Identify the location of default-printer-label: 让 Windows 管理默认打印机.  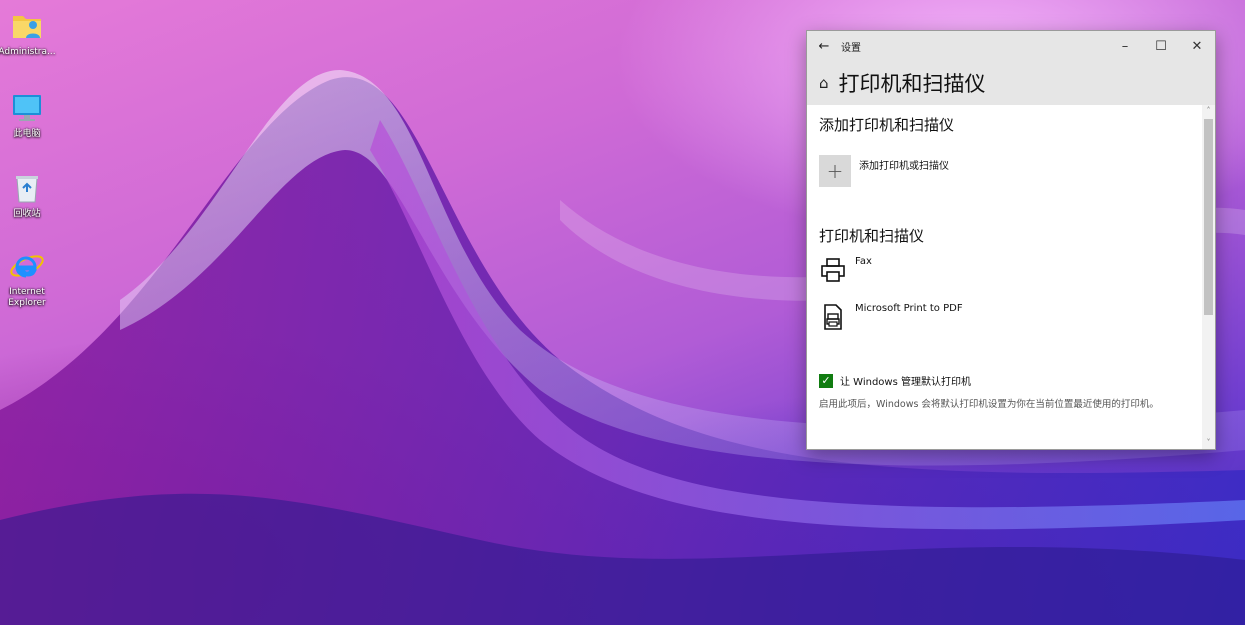
(905, 382).